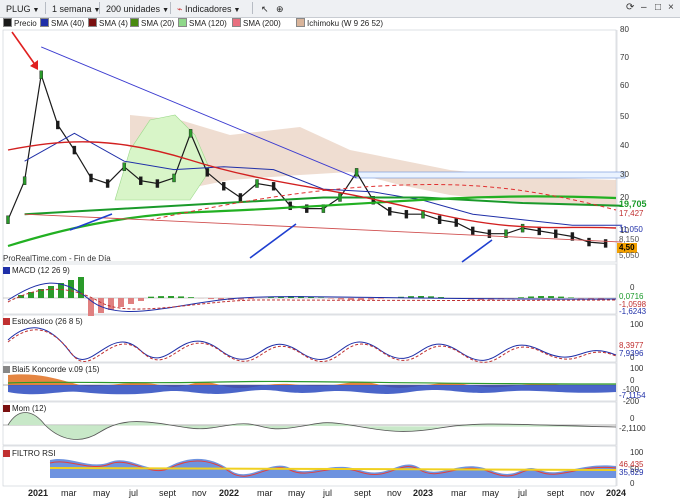 The width and height of the screenshot is (680, 502). I want to click on x-tick-label: 2021, so click(38, 493).